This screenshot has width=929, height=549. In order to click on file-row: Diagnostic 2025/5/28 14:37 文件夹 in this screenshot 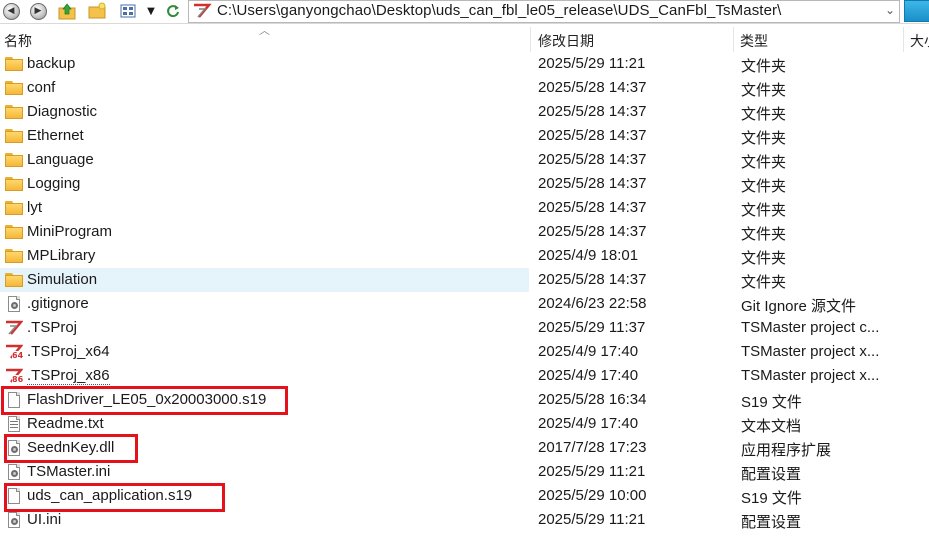, I will do `click(464, 112)`.